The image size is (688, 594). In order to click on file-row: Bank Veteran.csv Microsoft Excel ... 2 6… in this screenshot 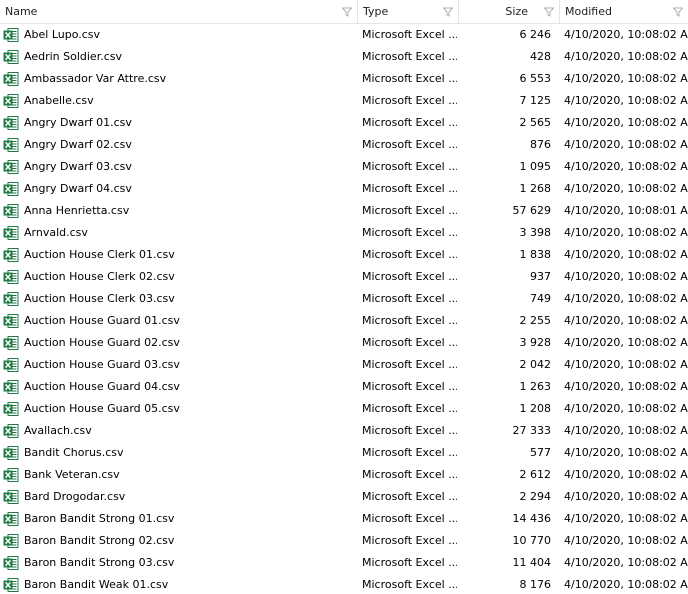, I will do `click(344, 475)`.